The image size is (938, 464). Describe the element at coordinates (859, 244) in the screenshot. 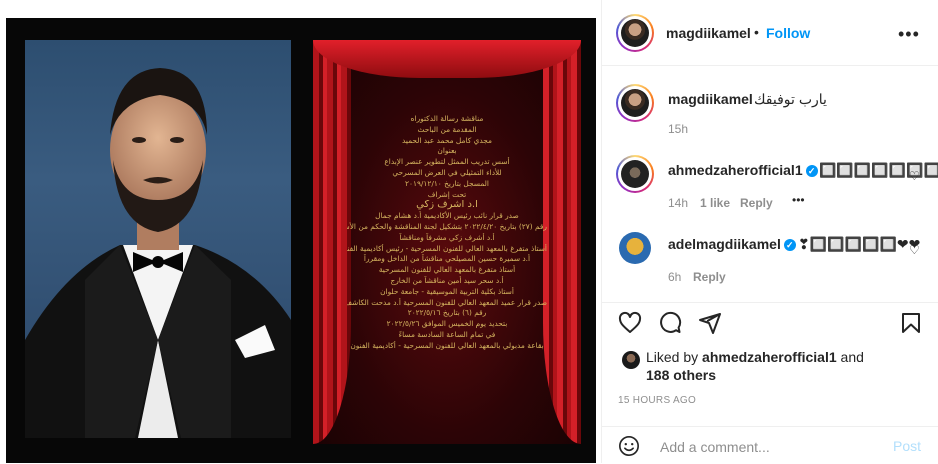

I see `comment-text: ❣🔲🔲🔲🔲🔲❤❤` at that location.